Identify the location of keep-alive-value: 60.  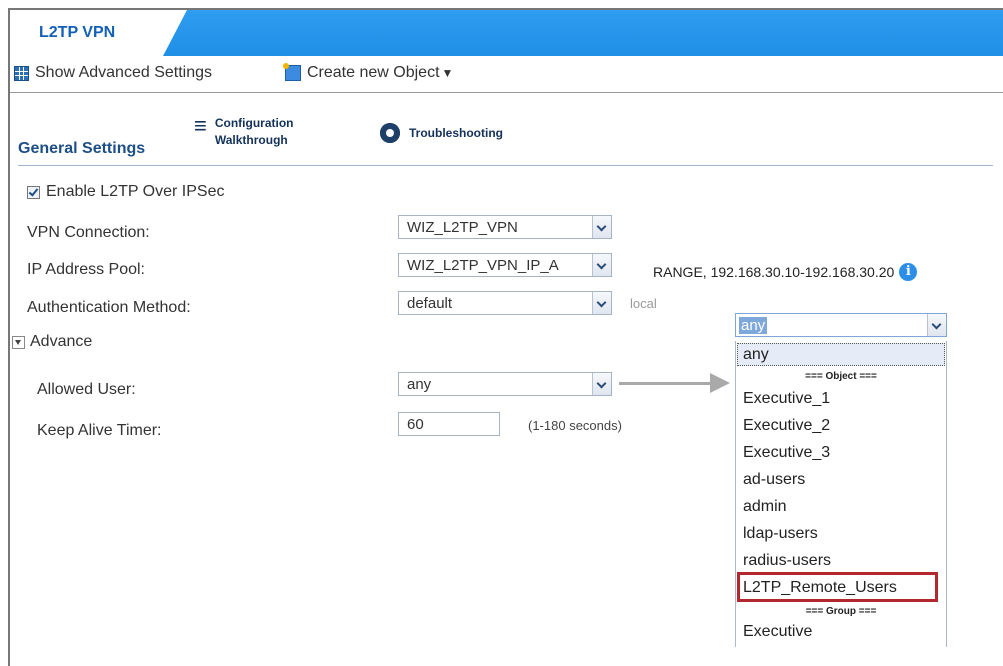
(415, 424).